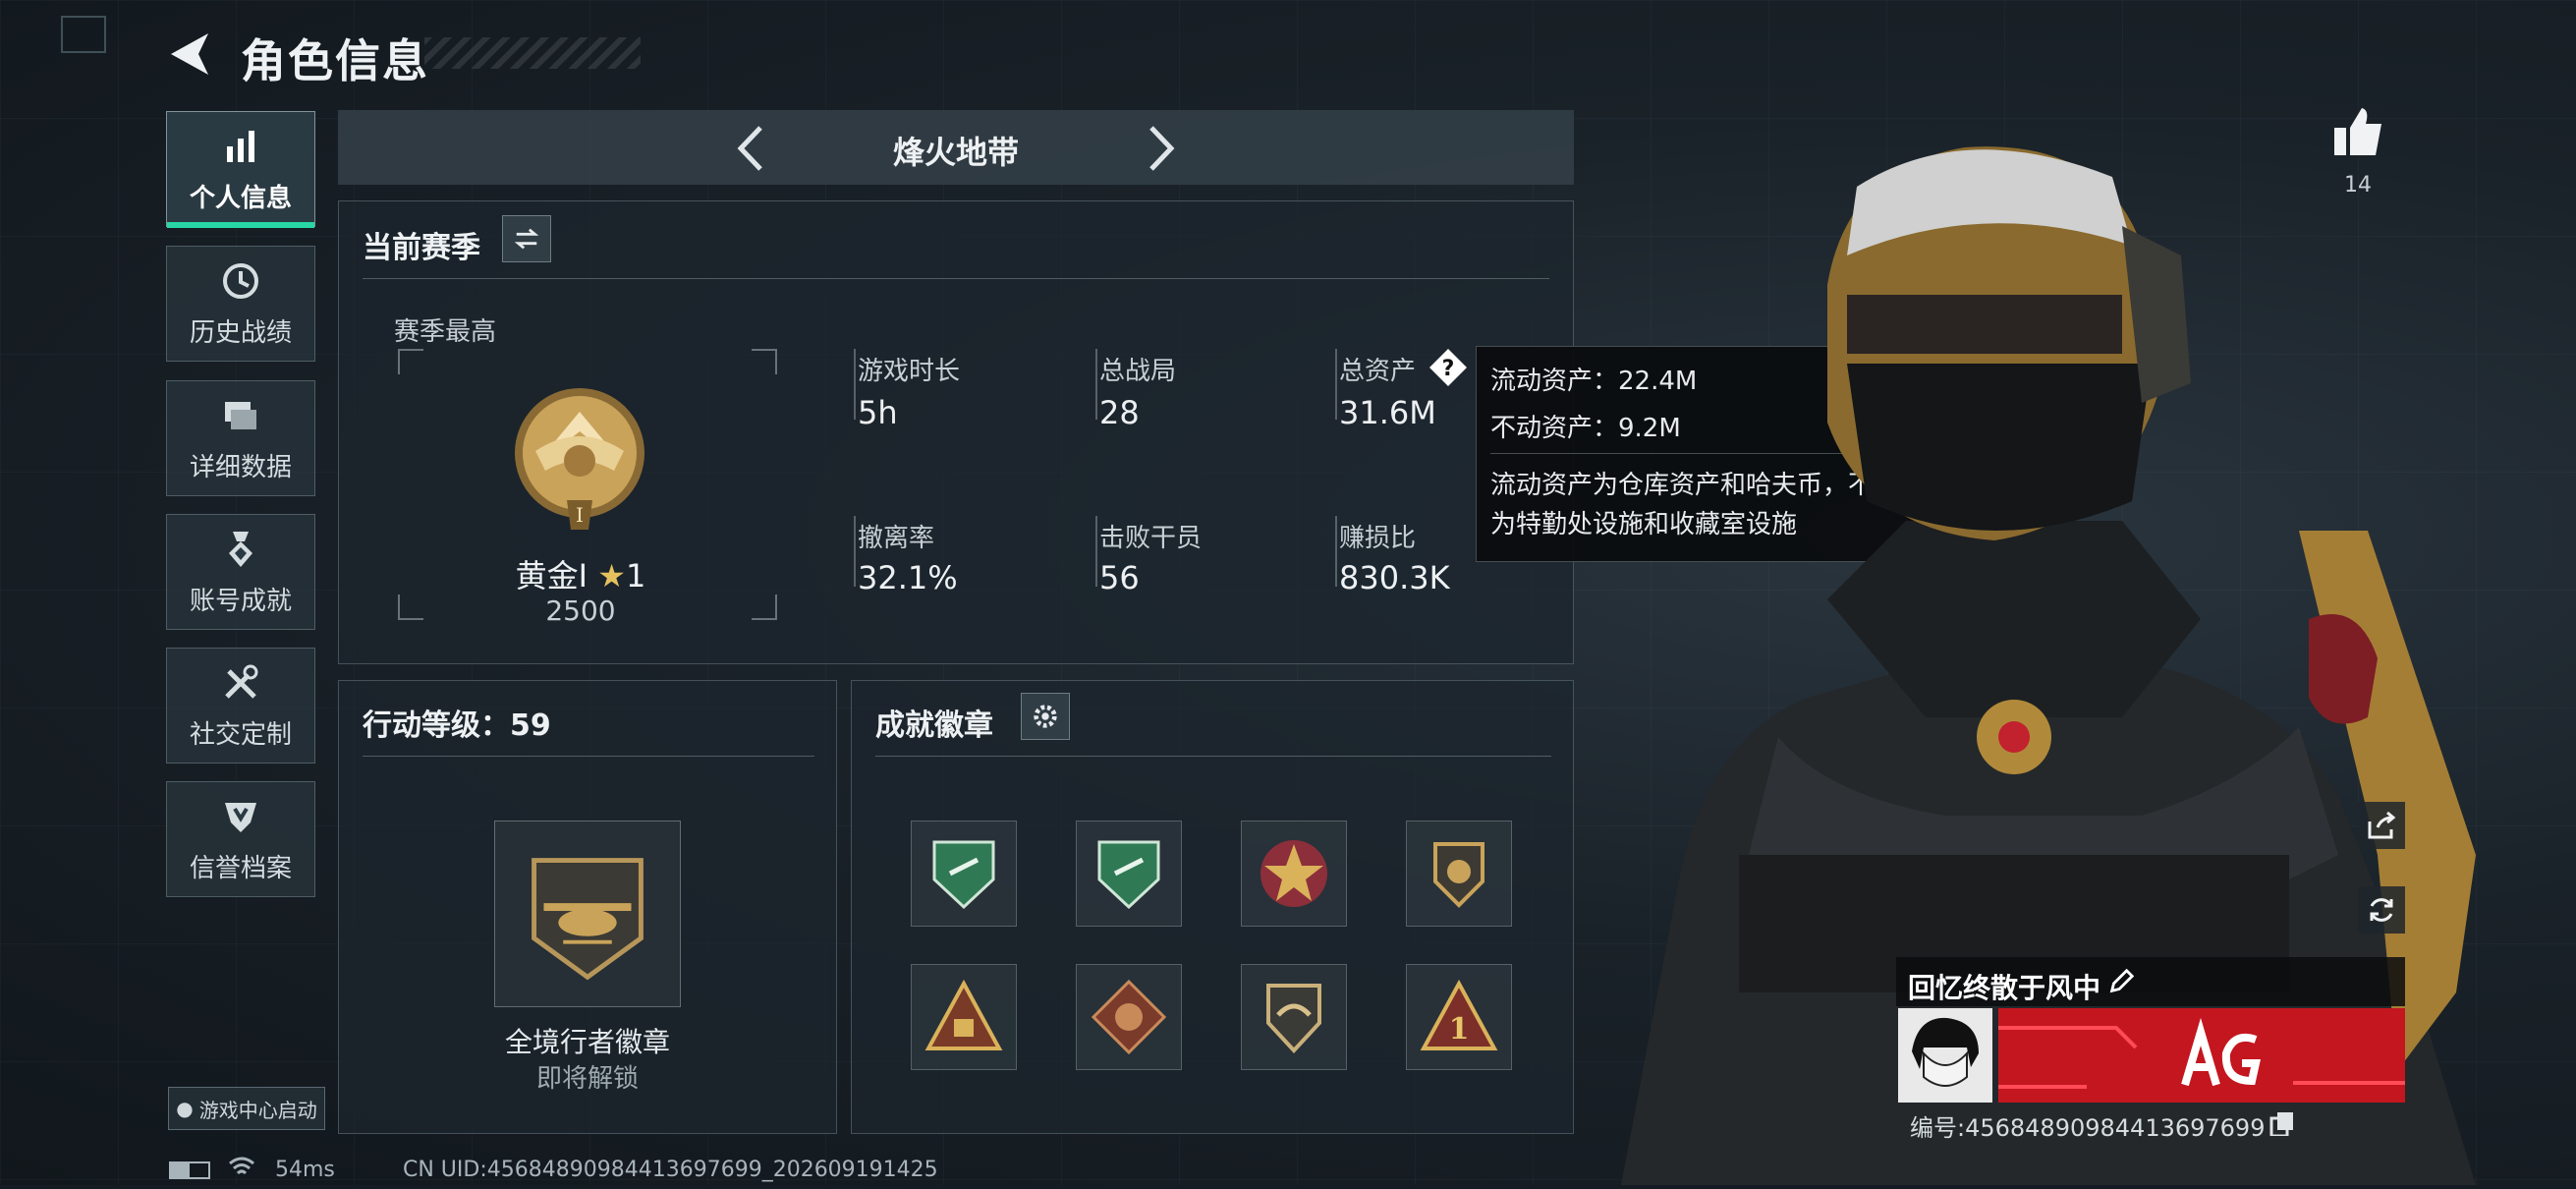 This screenshot has height=1189, width=2576. I want to click on like-count: 14, so click(2358, 185).